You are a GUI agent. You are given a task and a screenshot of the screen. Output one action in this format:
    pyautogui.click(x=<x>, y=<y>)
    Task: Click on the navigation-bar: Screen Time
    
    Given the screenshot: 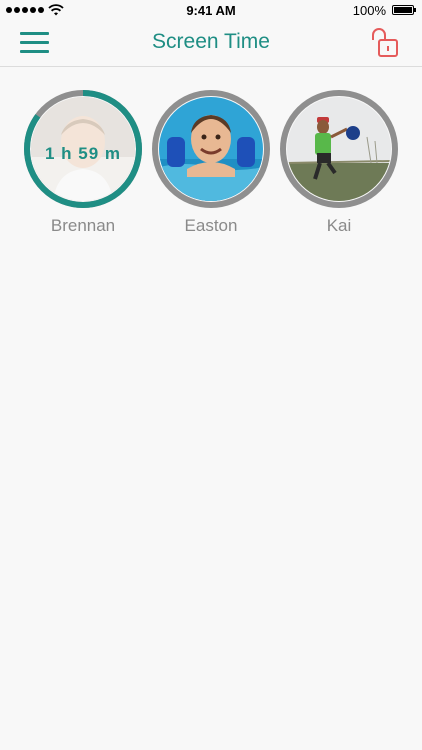 What is the action you would take?
    pyautogui.click(x=211, y=44)
    